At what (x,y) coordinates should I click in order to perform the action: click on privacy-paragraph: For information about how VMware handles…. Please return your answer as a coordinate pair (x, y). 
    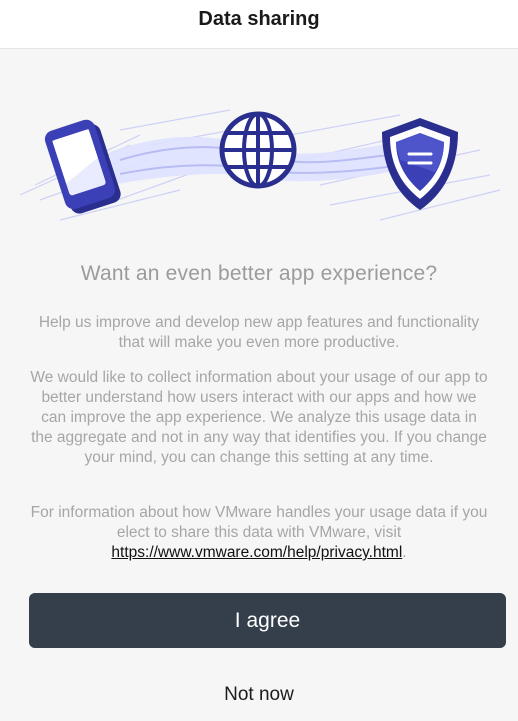
    Looking at the image, I should click on (259, 533).